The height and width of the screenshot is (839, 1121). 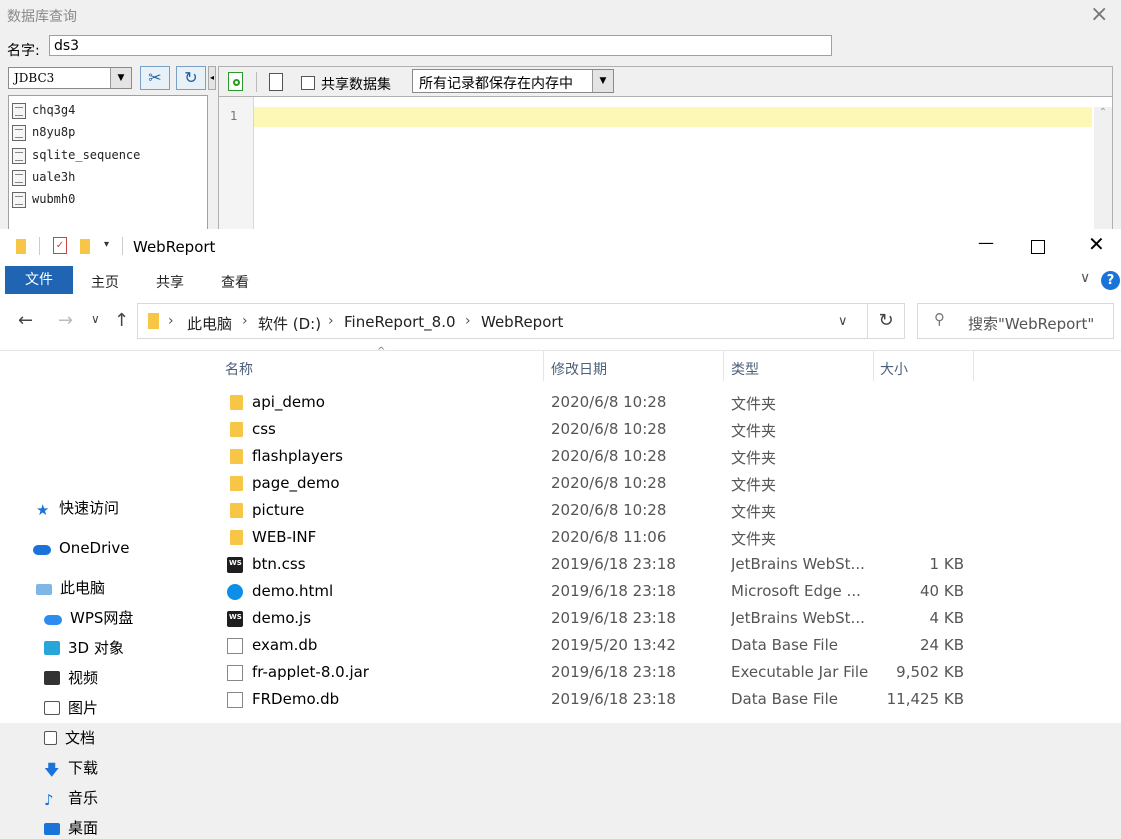 I want to click on dataset-name-input: ds3, so click(x=440, y=45).